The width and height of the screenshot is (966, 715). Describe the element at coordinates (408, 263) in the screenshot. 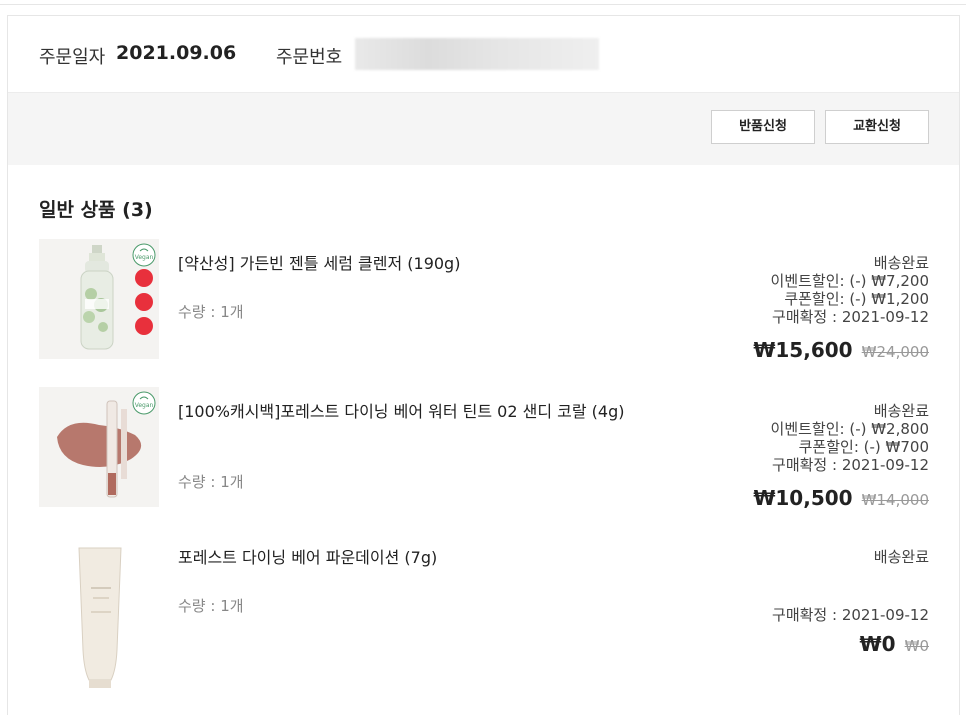

I see `product-name: [약산성] 가든빈 젠틀 세럼 클렌저 (190g)` at that location.